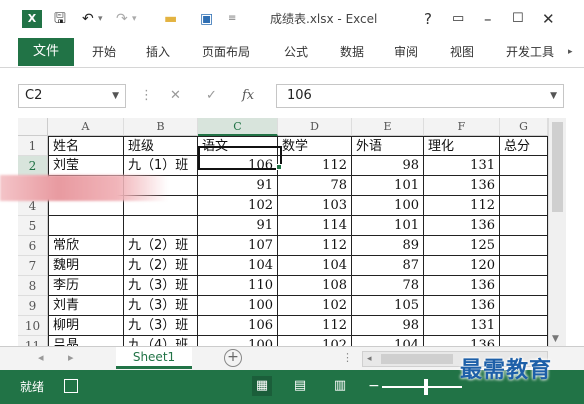 Image resolution: width=584 pixels, height=404 pixels. I want to click on cell-c7: 104, so click(238, 266).